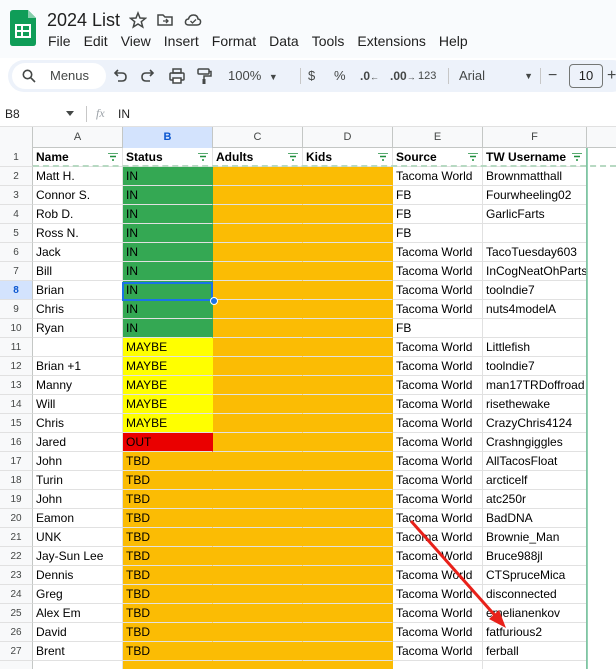 This screenshot has height=669, width=616. I want to click on name-cell: Jared, so click(78, 442).